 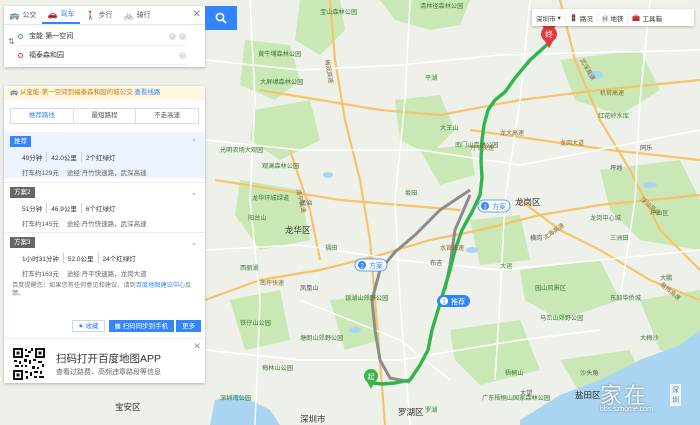 I want to click on chevron-up-icon: ⌃, so click(x=194, y=142).